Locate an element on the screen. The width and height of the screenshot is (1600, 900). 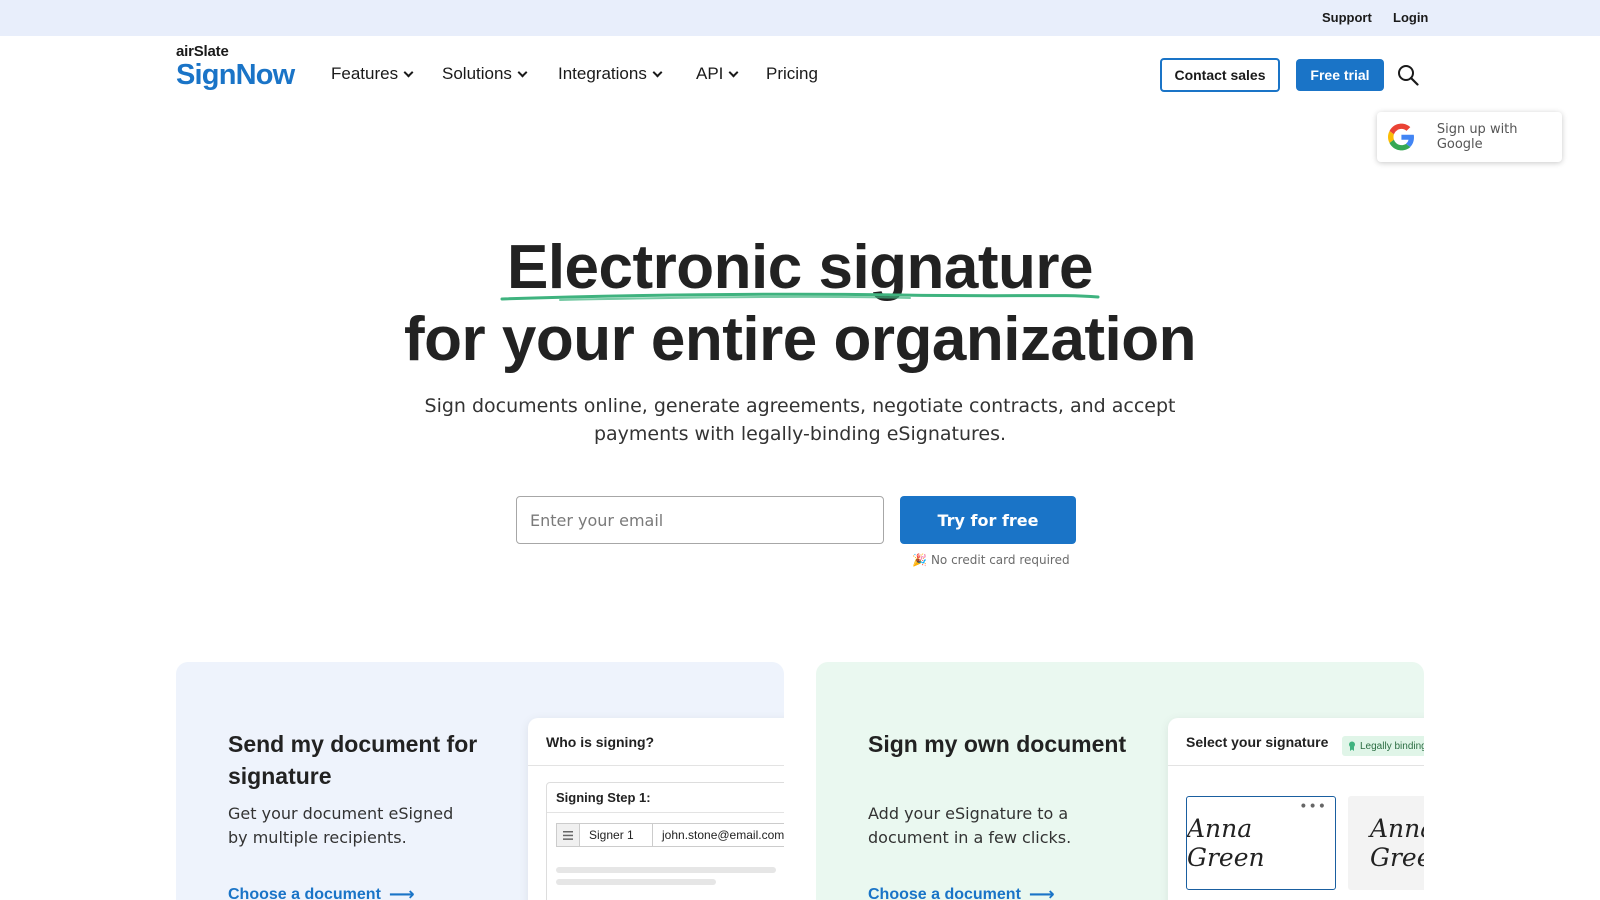
google-signup-label: Sign up with Google is located at coordinates (1477, 137).